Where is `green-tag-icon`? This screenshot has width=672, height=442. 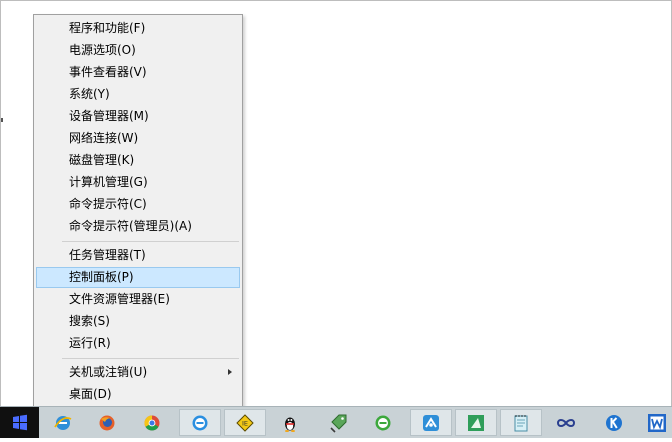
green-tag-icon is located at coordinates (338, 423).